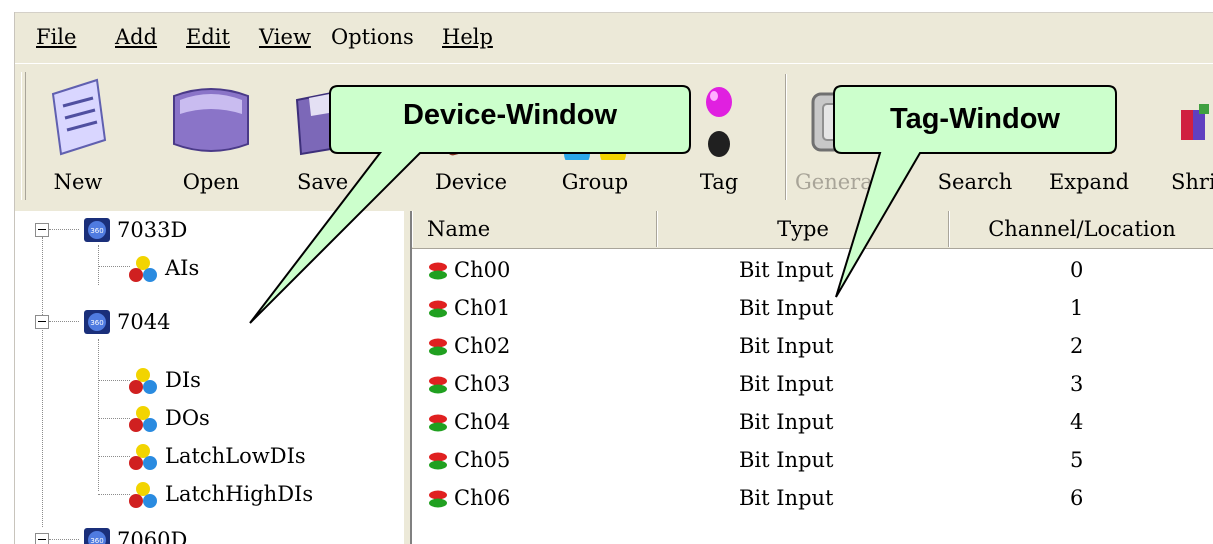 The height and width of the screenshot is (544, 1213). Describe the element at coordinates (510, 115) in the screenshot. I see `device-window-callout-label: Device-Window` at that location.